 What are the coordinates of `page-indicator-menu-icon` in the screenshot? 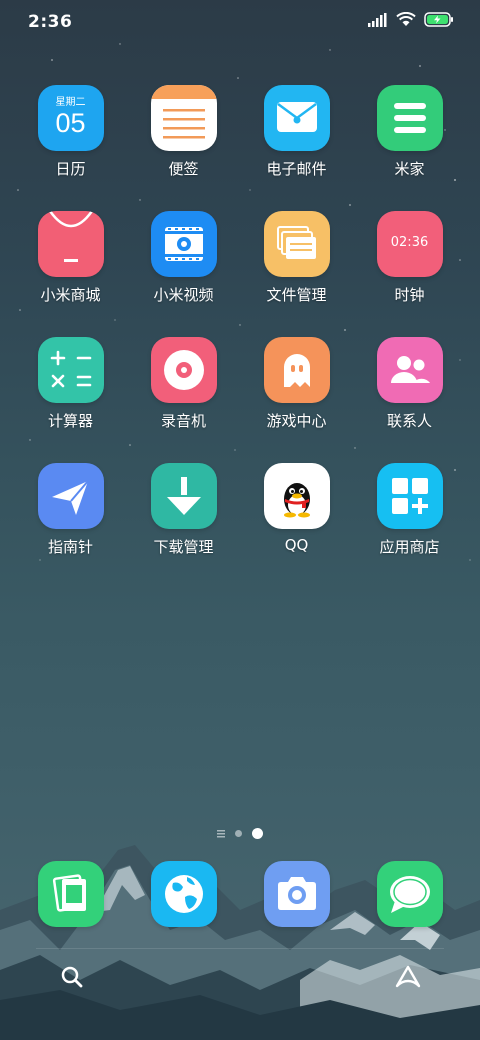 It's located at (221, 833).